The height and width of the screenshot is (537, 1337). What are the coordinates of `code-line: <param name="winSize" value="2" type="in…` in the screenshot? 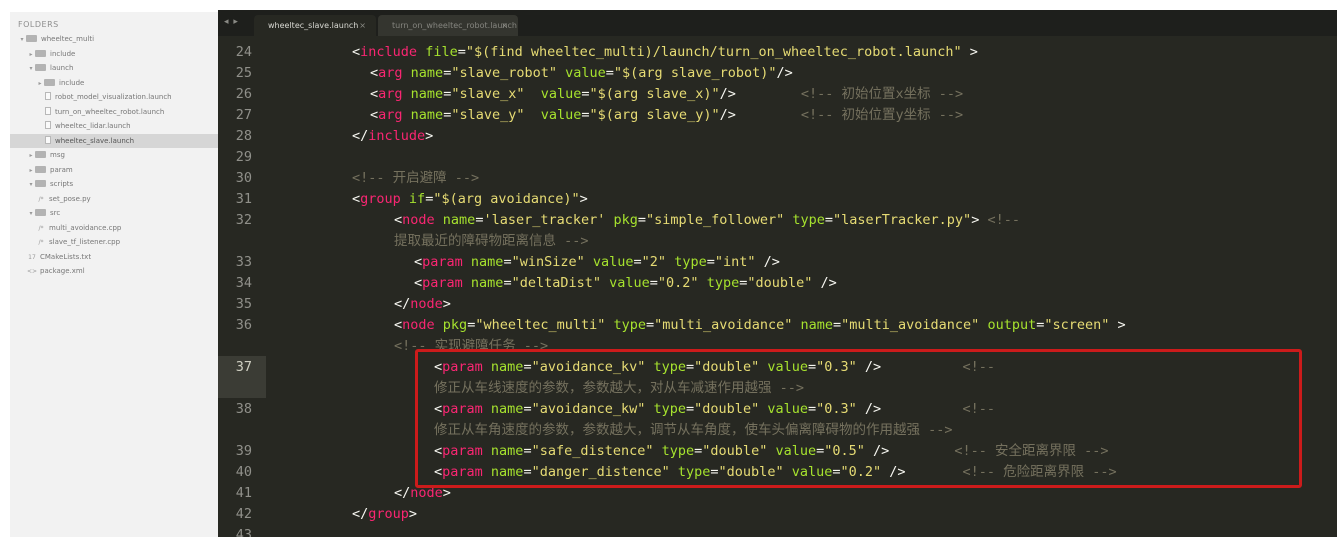 It's located at (597, 262).